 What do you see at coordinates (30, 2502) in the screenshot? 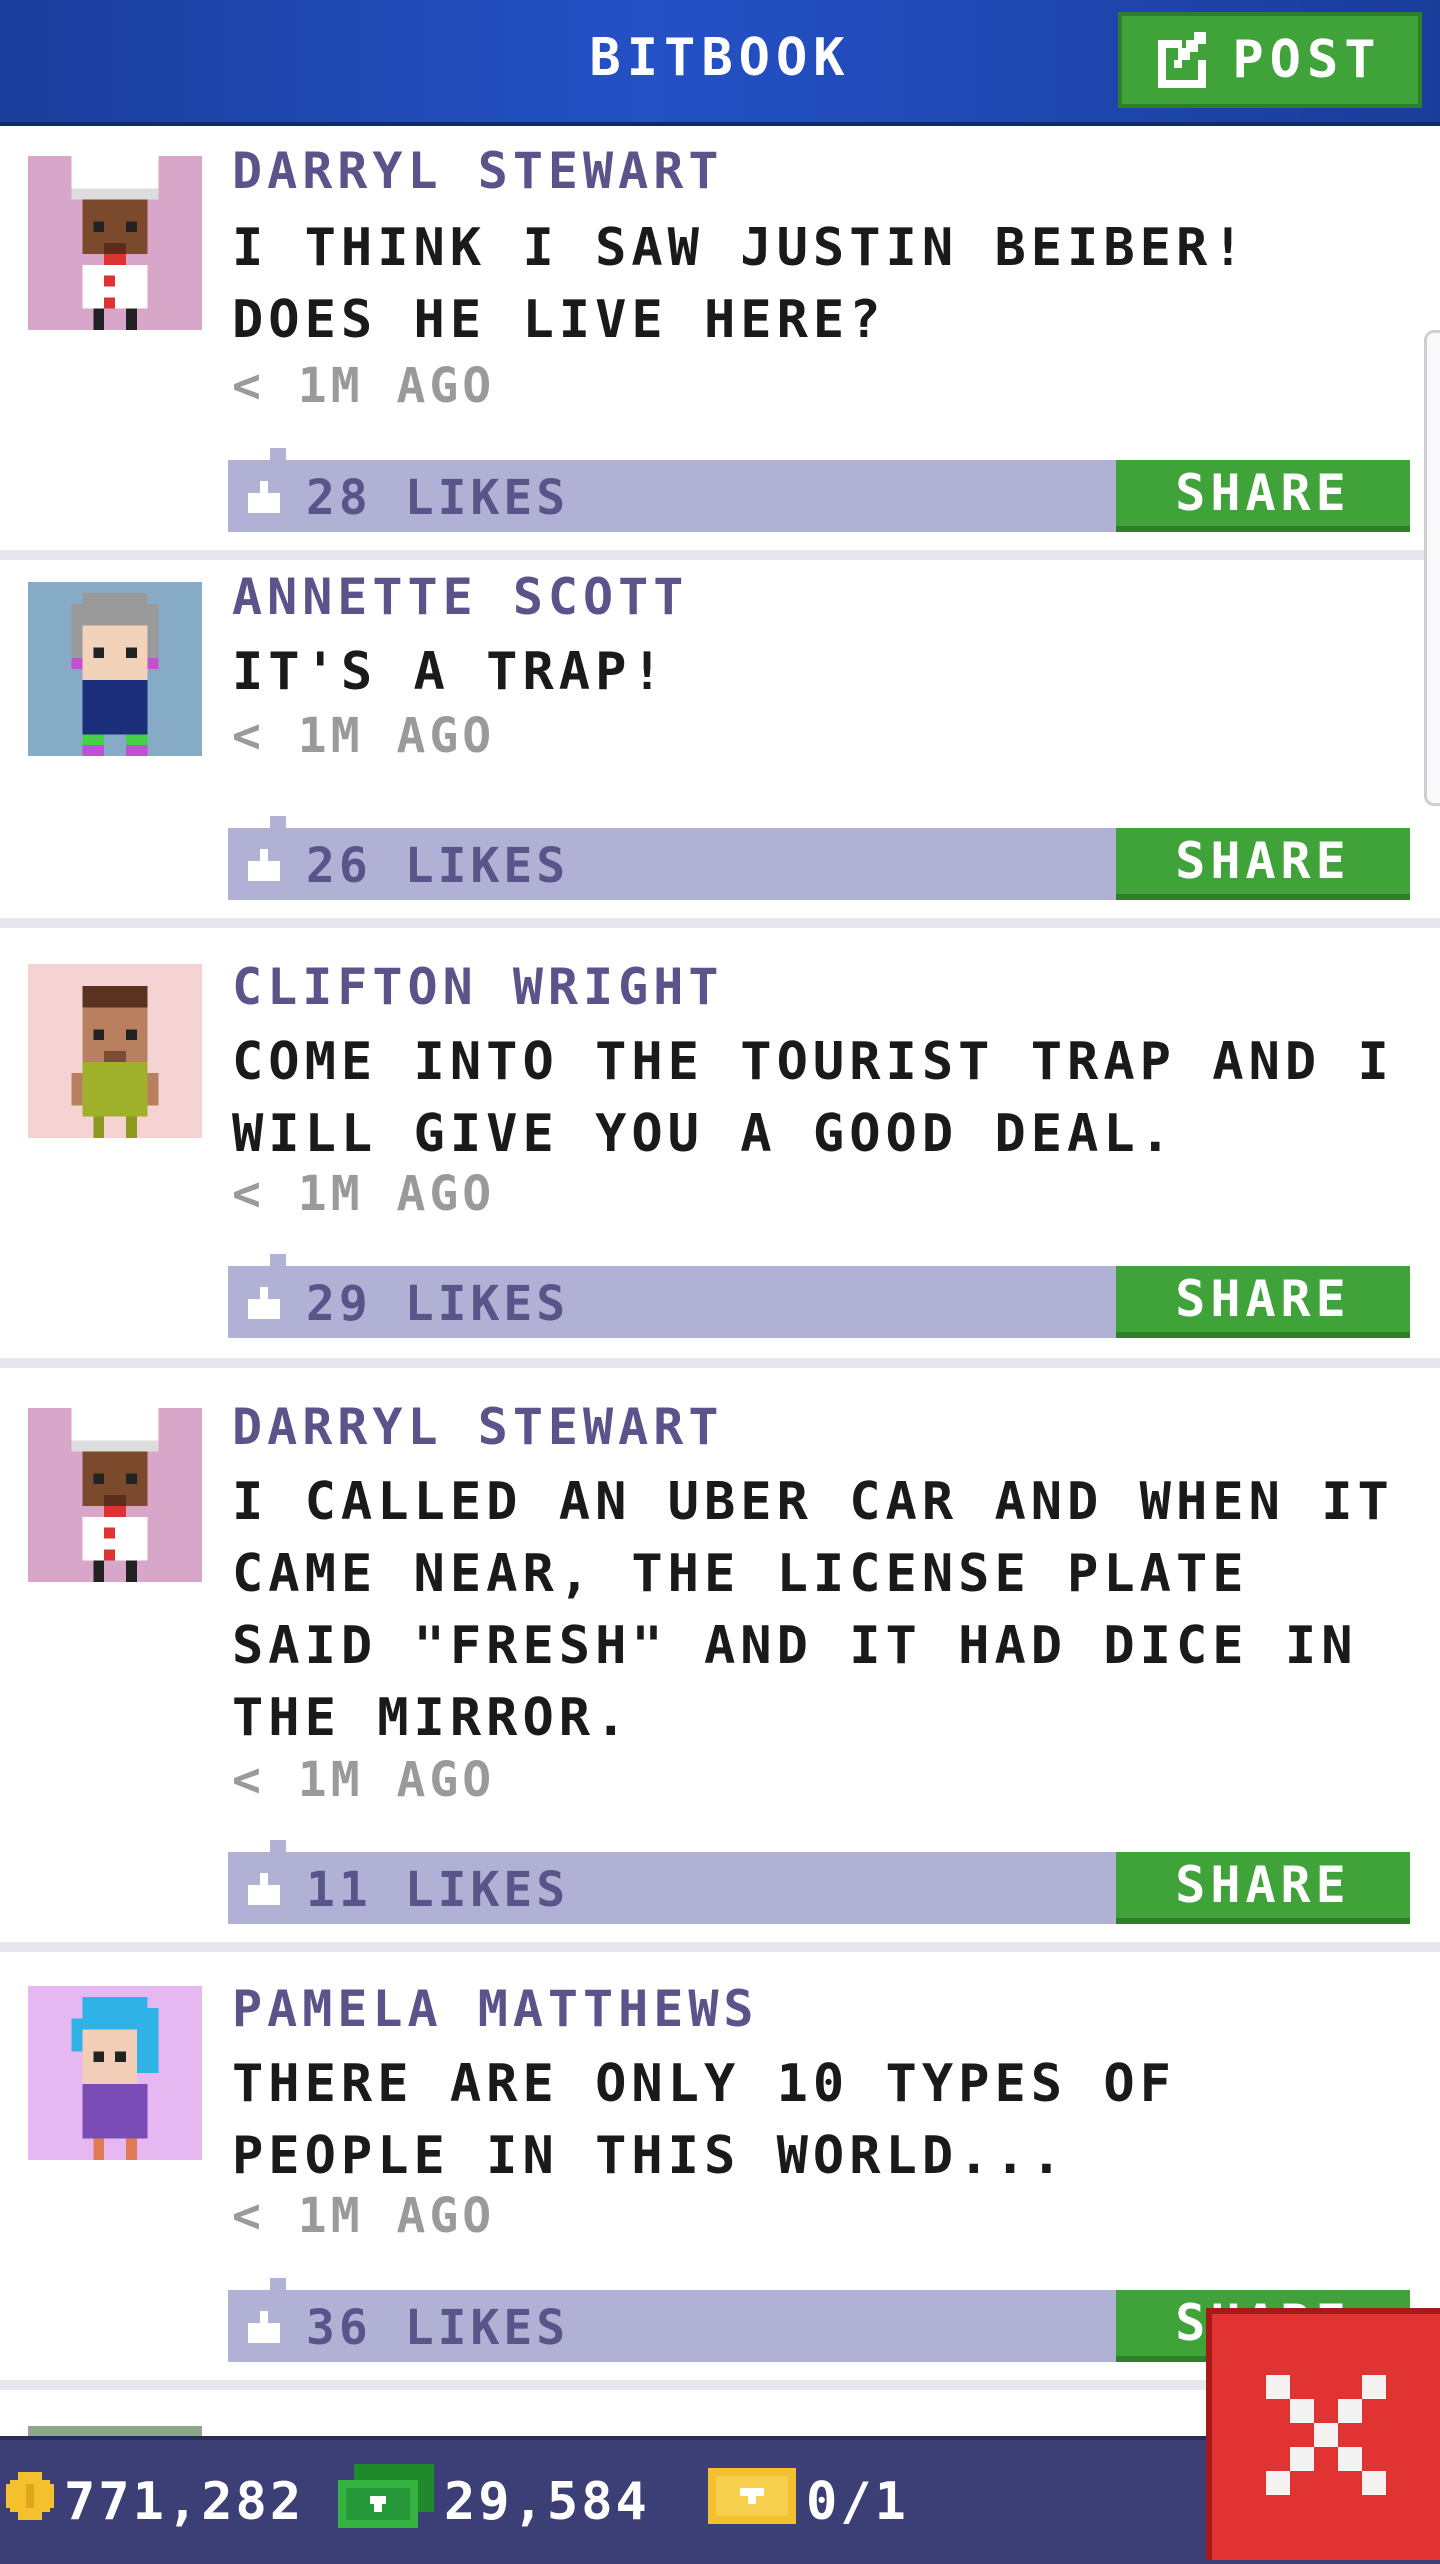
I see `coin-icon` at bounding box center [30, 2502].